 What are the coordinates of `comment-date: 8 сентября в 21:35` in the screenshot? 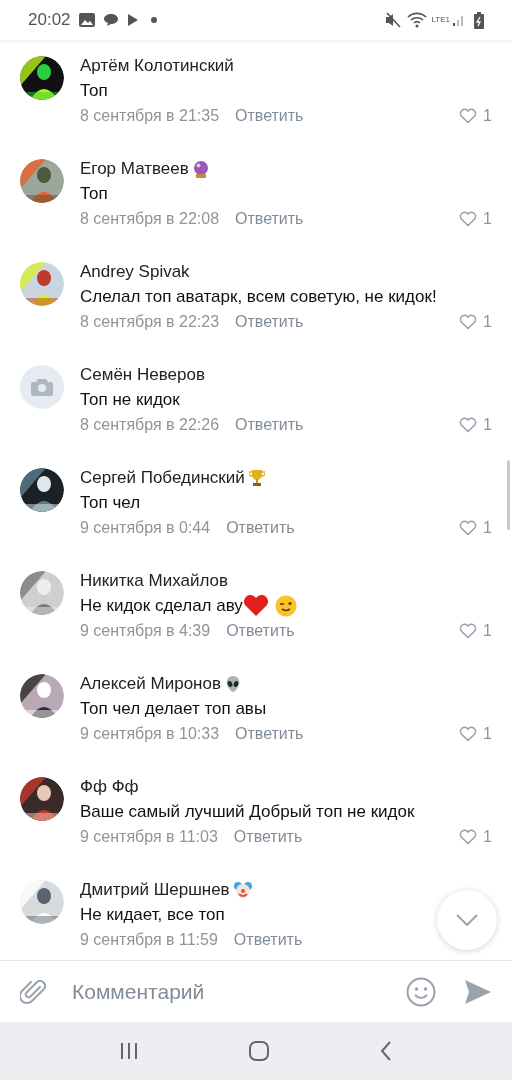 It's located at (150, 116).